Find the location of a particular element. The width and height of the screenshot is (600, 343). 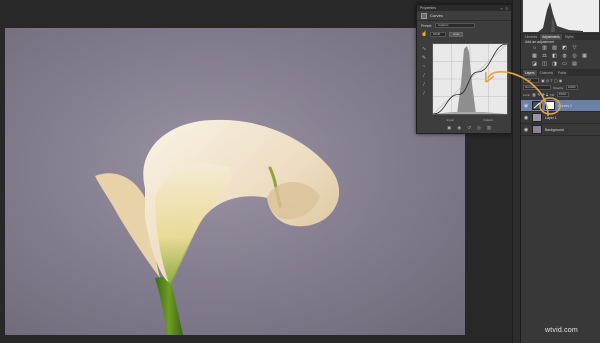

target-adjust-icon: ☝ is located at coordinates (424, 34).